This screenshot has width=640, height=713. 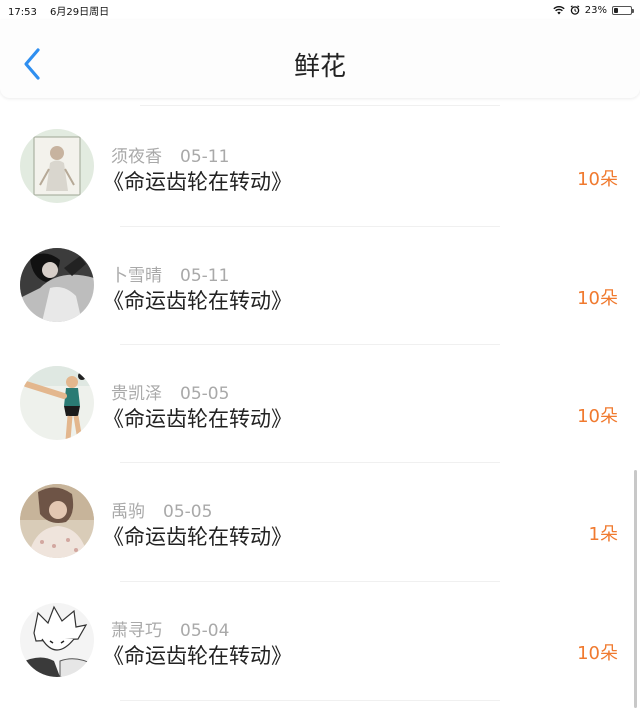 I want to click on user-name: 须夜香, so click(x=136, y=157).